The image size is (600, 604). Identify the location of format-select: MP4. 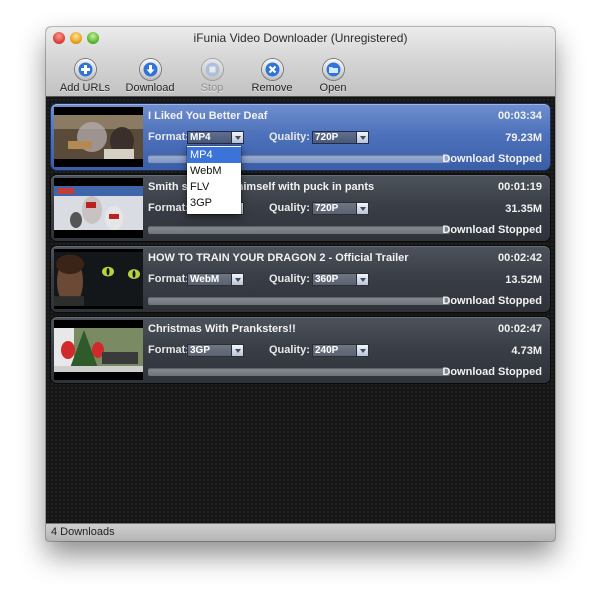
(215, 137).